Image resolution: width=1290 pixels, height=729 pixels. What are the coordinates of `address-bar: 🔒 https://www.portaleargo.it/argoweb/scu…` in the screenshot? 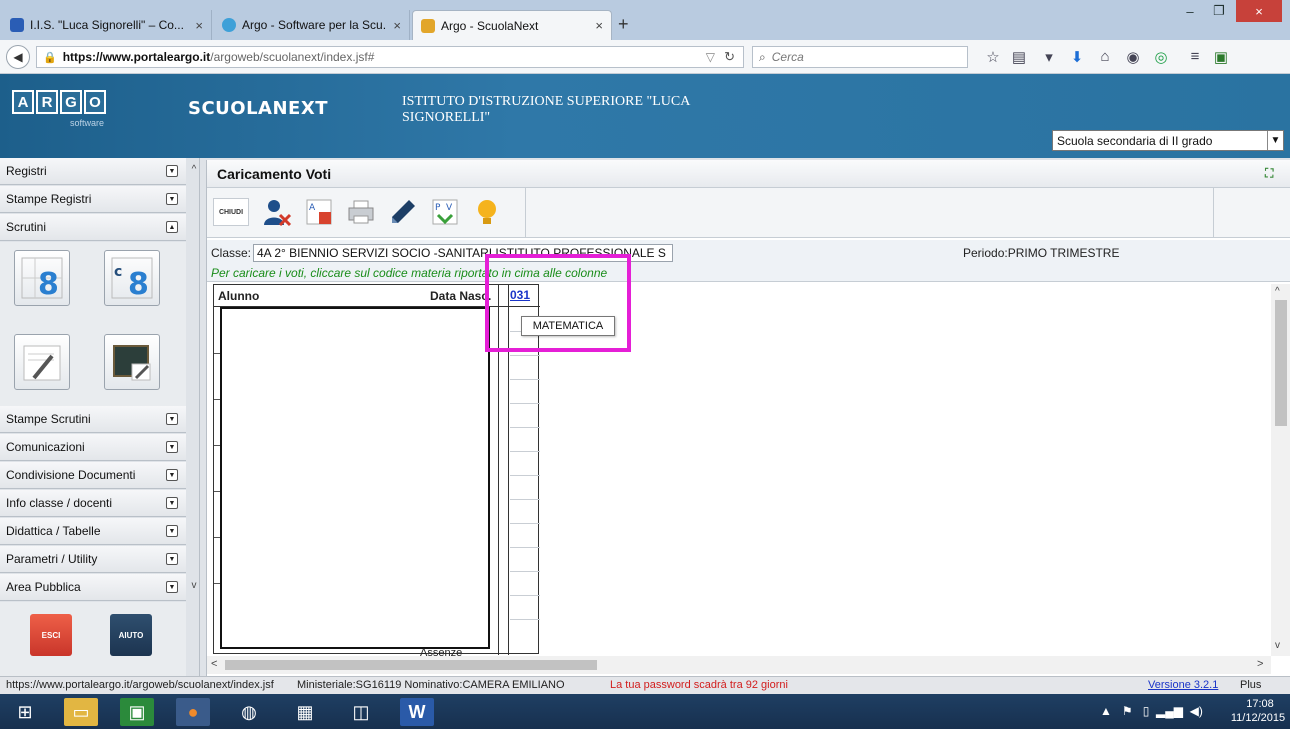 It's located at (390, 57).